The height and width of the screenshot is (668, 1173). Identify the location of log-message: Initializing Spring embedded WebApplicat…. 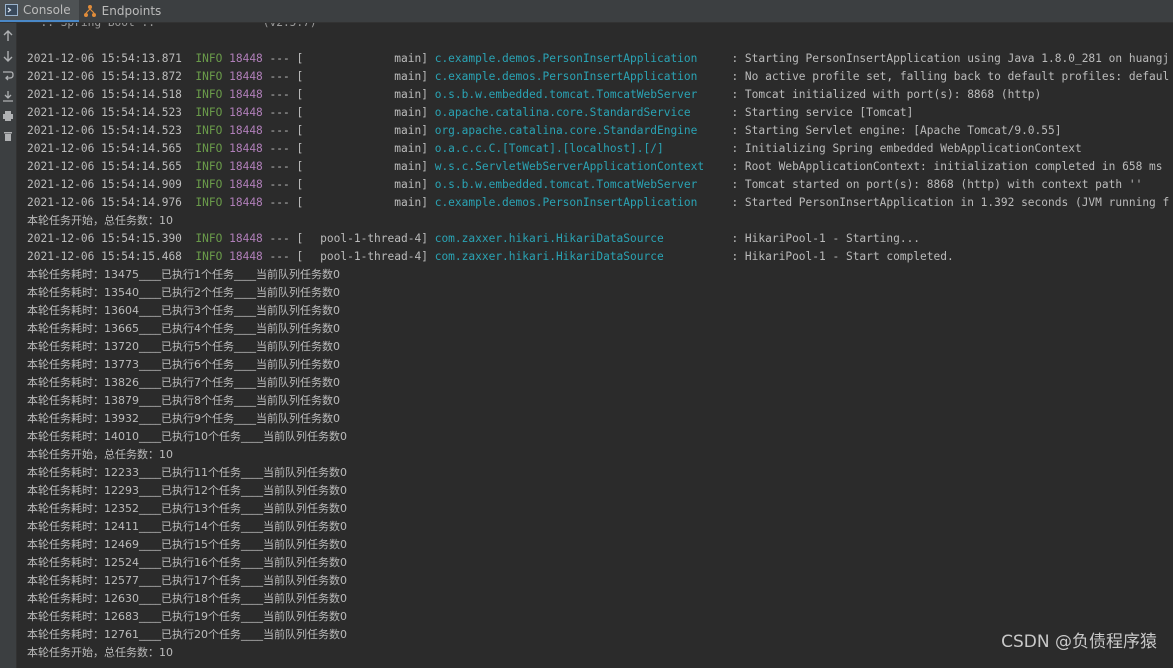
(913, 148).